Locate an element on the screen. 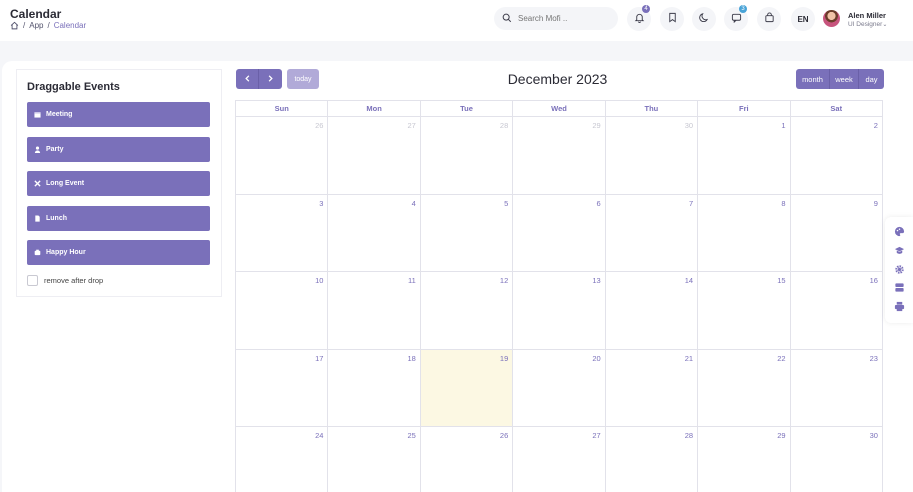 Image resolution: width=913 pixels, height=492 pixels. day-number: 11 is located at coordinates (412, 280).